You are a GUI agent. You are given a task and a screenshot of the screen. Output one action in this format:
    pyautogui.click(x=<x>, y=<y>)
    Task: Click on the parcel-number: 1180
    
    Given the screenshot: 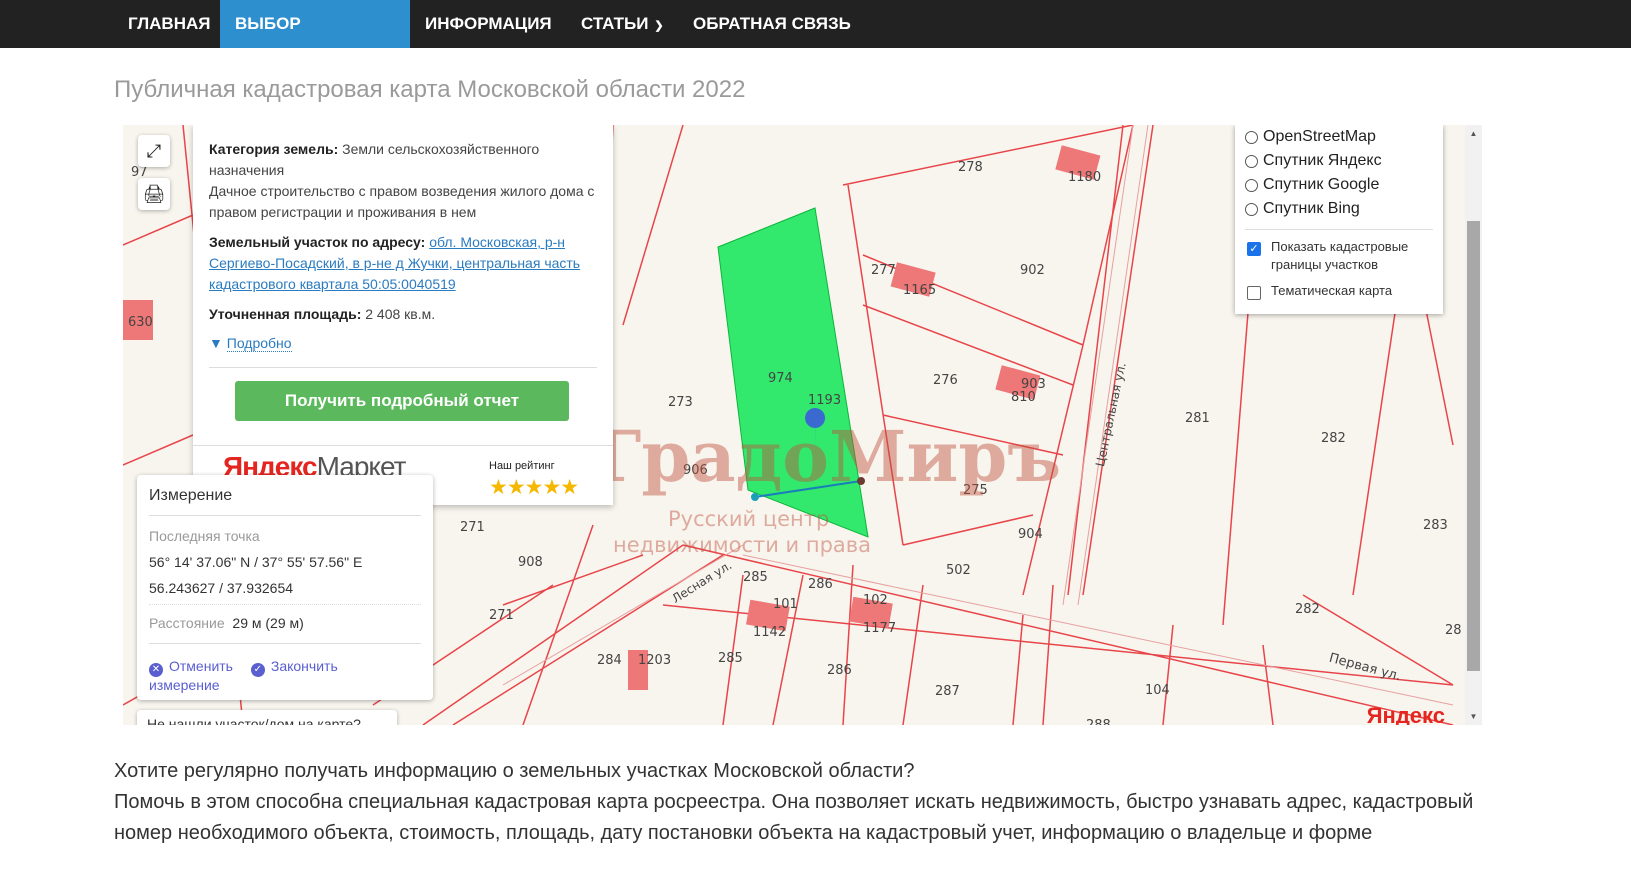 What is the action you would take?
    pyautogui.click(x=1085, y=177)
    